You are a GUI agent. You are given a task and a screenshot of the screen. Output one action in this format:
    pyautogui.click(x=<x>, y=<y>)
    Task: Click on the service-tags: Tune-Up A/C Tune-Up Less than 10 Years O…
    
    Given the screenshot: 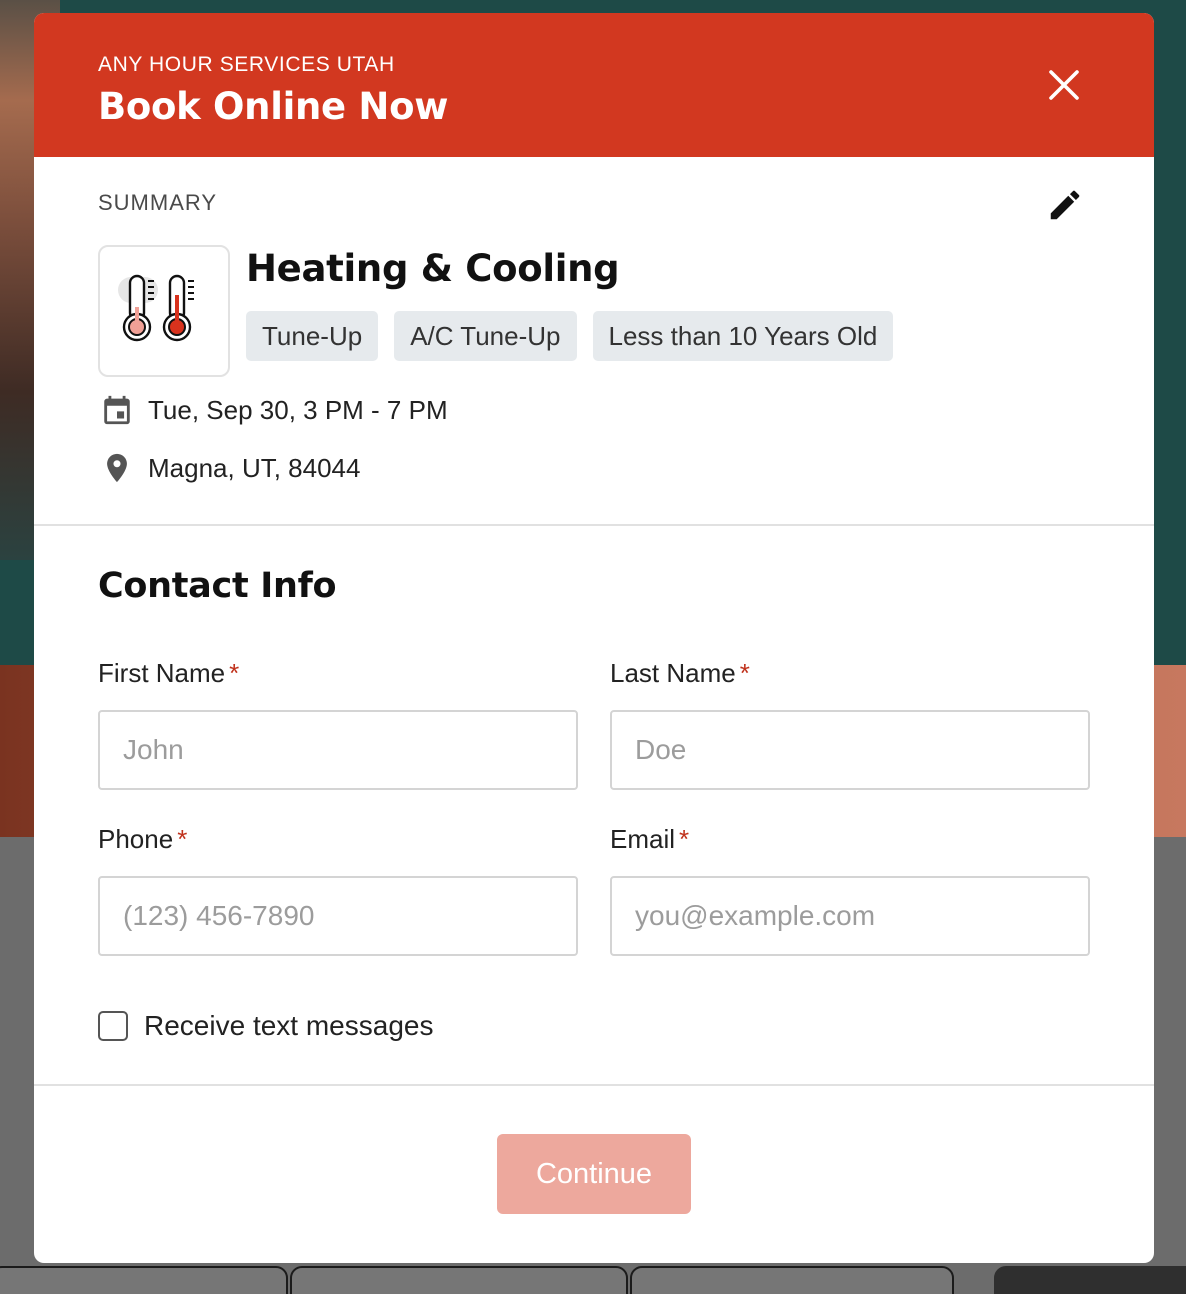 What is the action you would take?
    pyautogui.click(x=570, y=336)
    